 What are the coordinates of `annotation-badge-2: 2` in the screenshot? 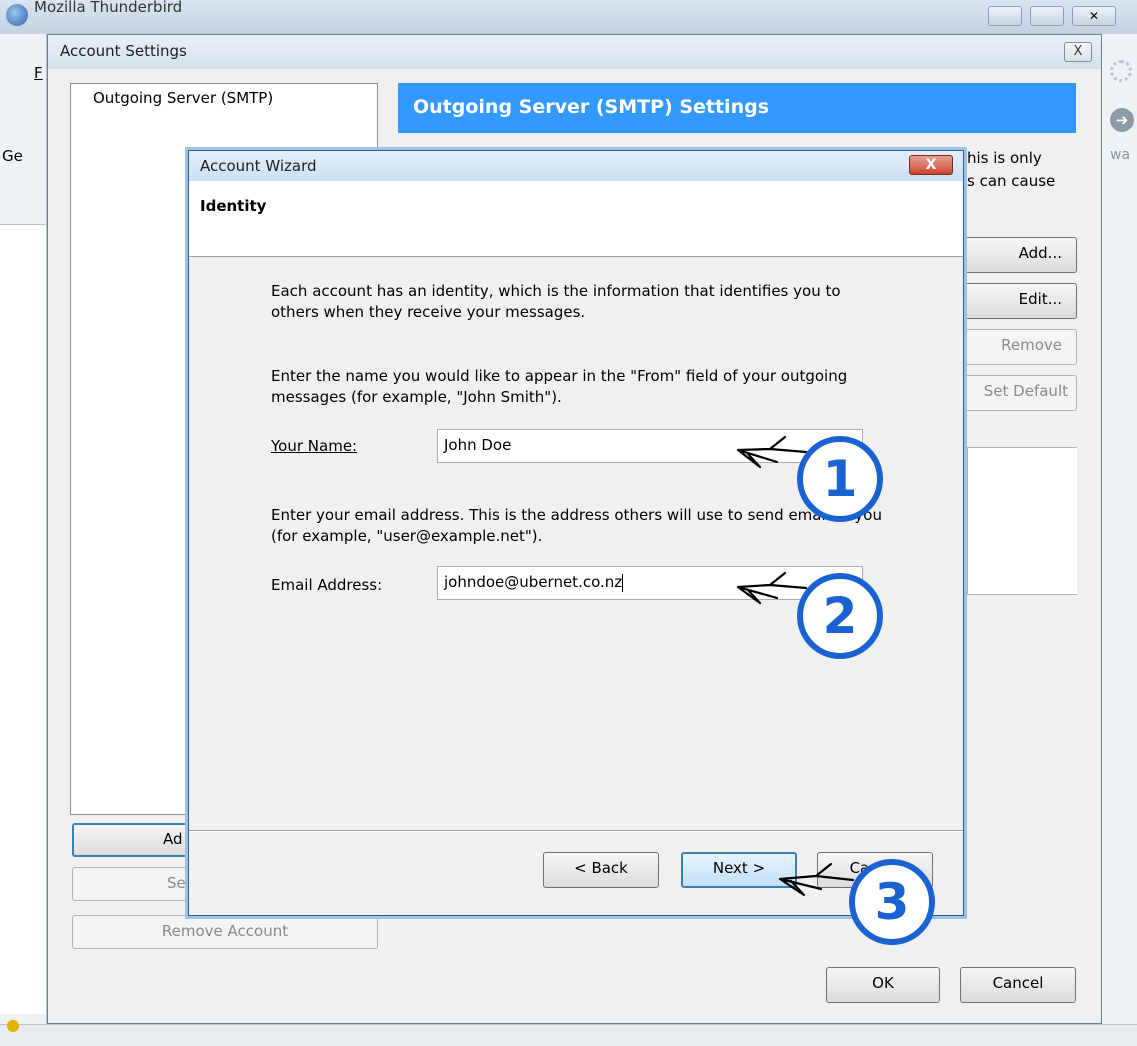 It's located at (840, 616).